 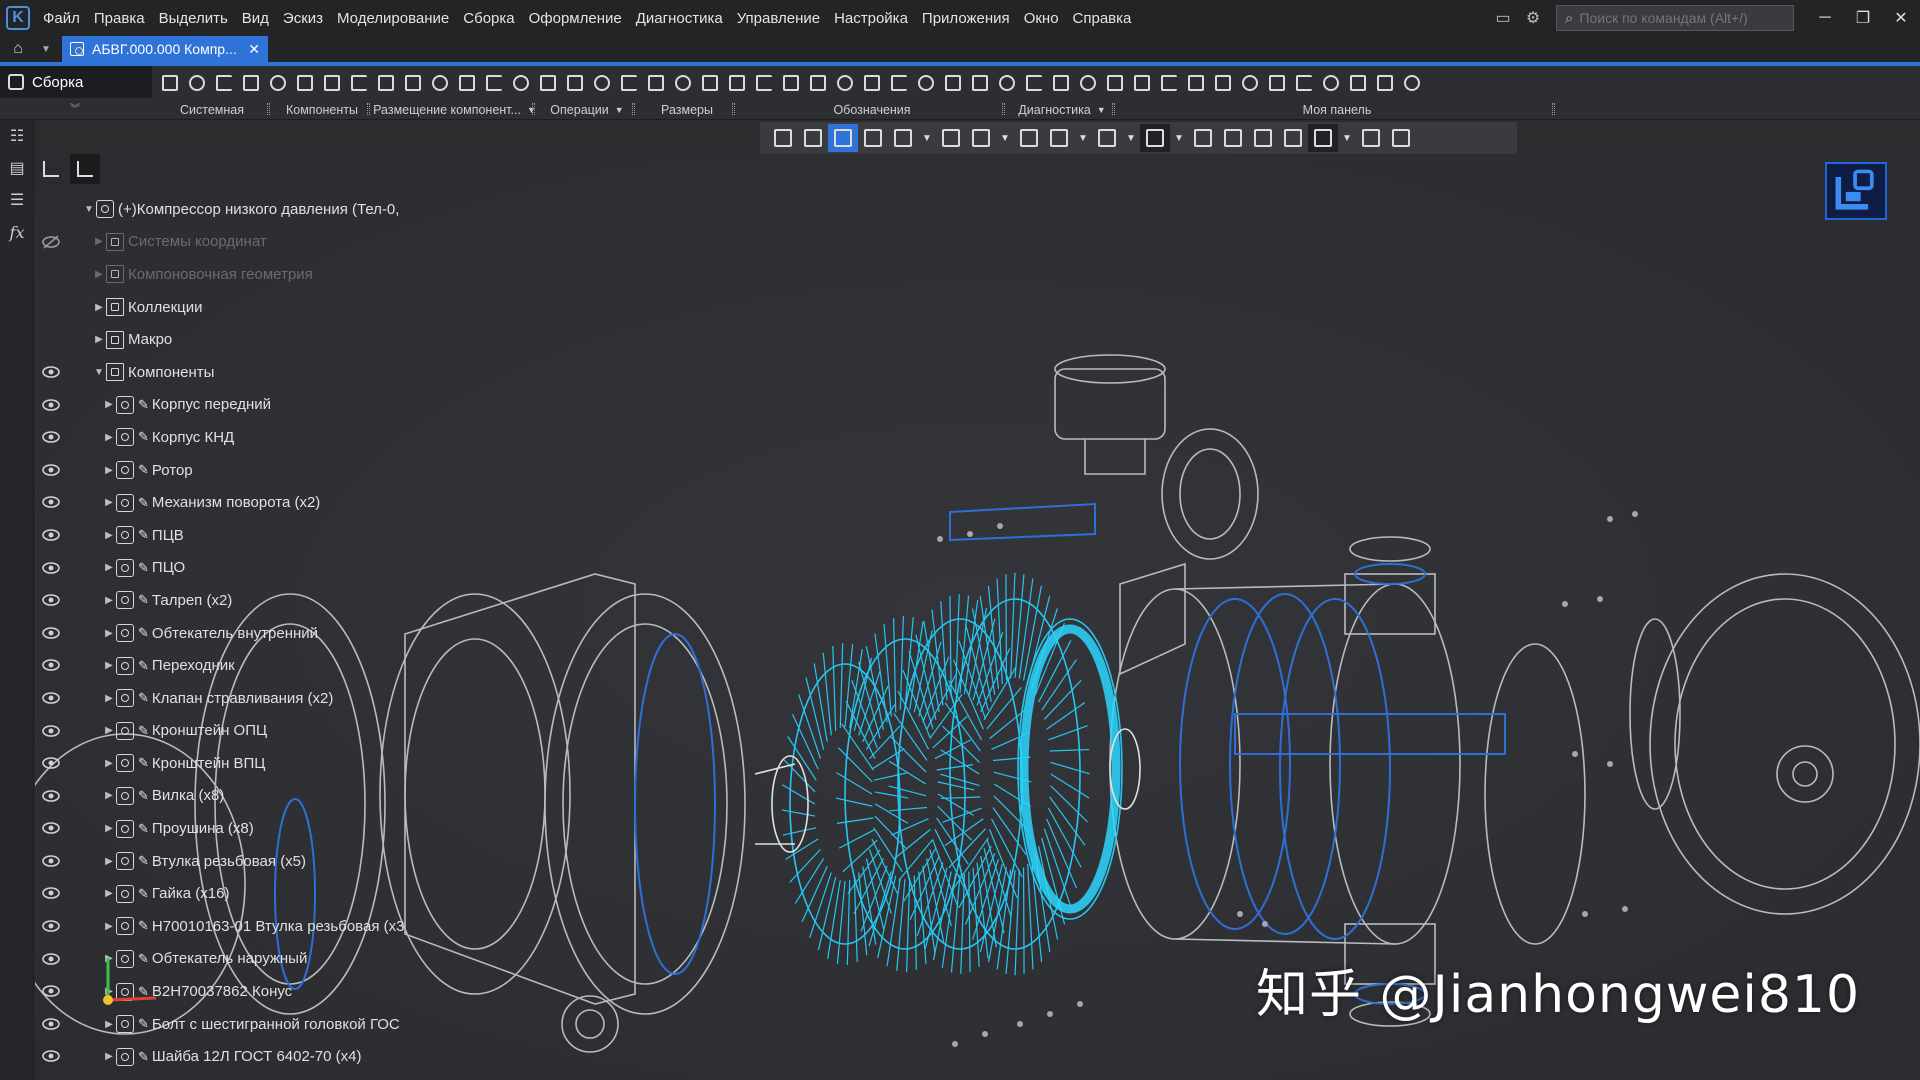 I want to click on measure-view-icon, so click(x=1371, y=138).